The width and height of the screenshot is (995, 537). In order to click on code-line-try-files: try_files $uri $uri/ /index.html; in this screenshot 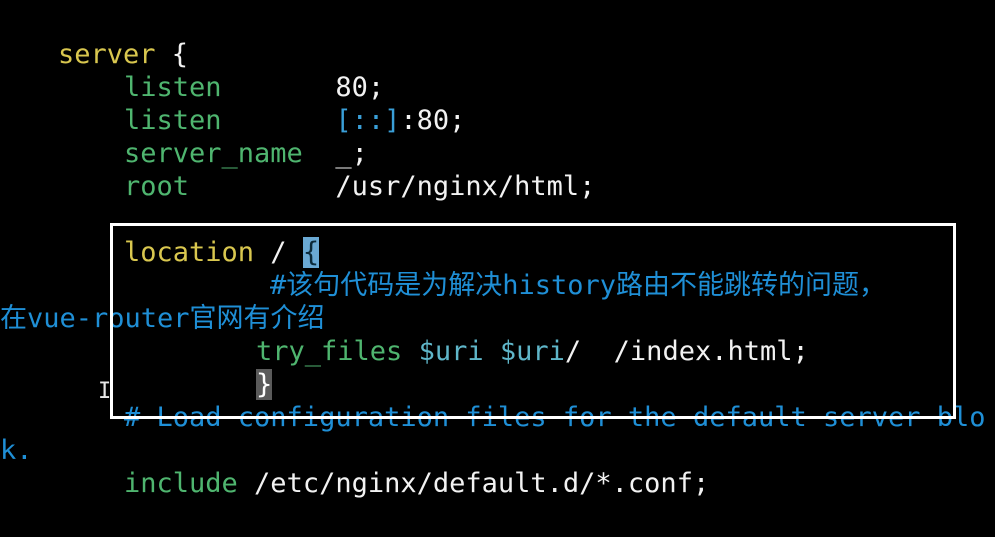, I will do `click(532, 351)`.